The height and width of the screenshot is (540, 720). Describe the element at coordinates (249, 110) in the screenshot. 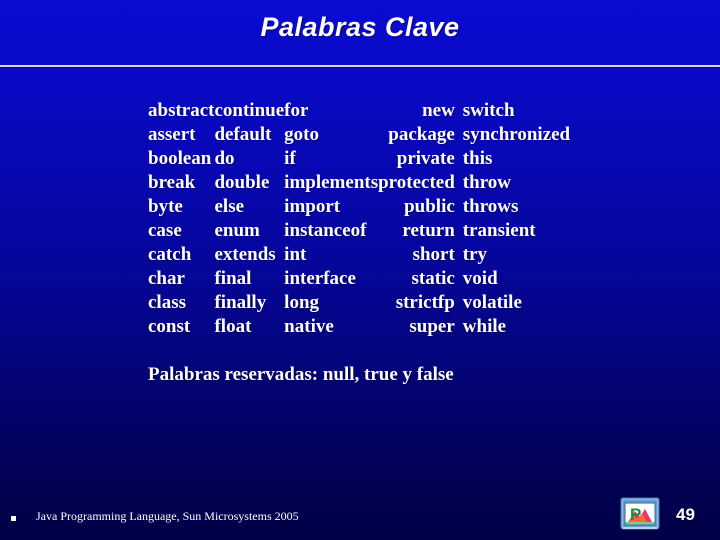

I see `keyword-cell: continue` at that location.